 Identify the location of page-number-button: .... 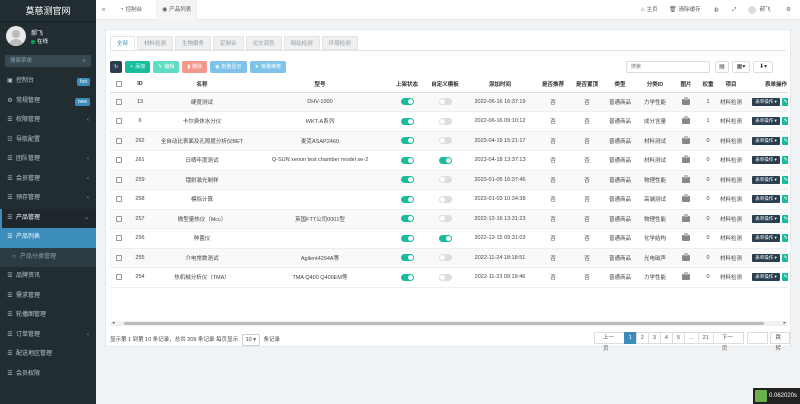
(691, 338).